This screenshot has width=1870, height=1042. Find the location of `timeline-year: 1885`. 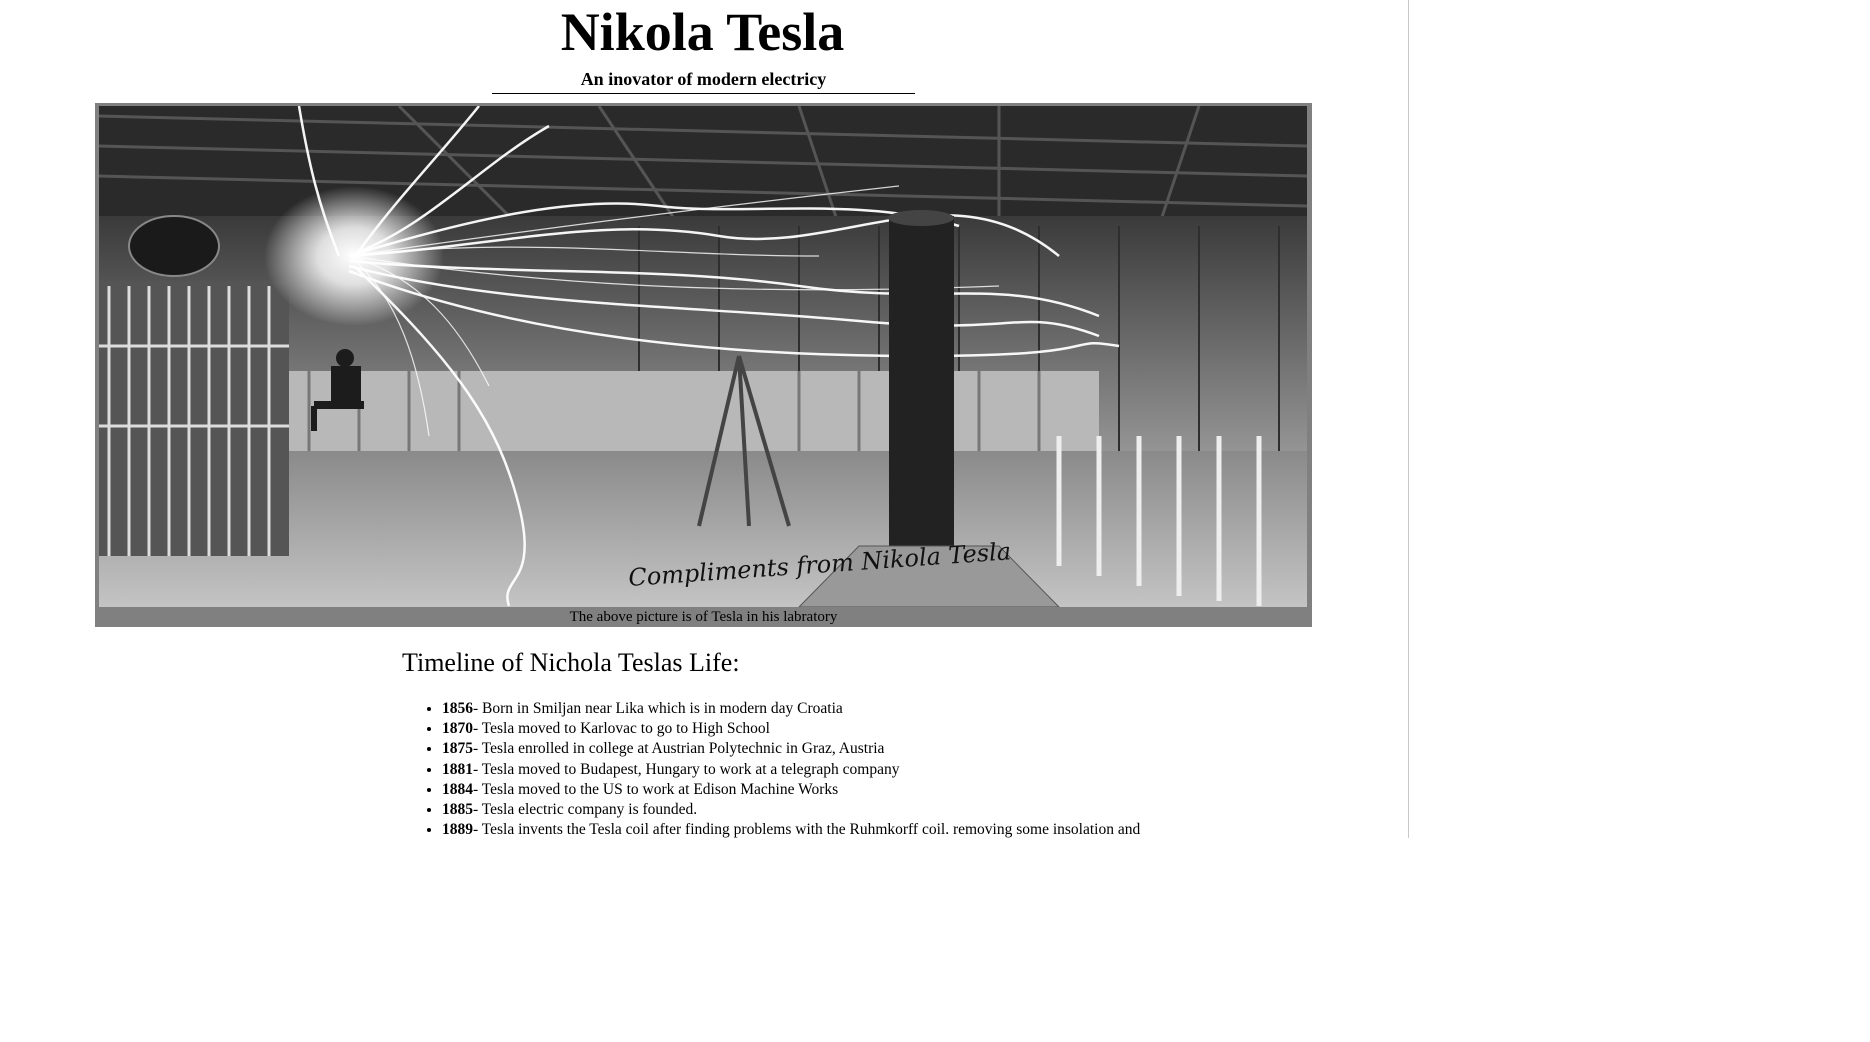

timeline-year: 1885 is located at coordinates (457, 810).